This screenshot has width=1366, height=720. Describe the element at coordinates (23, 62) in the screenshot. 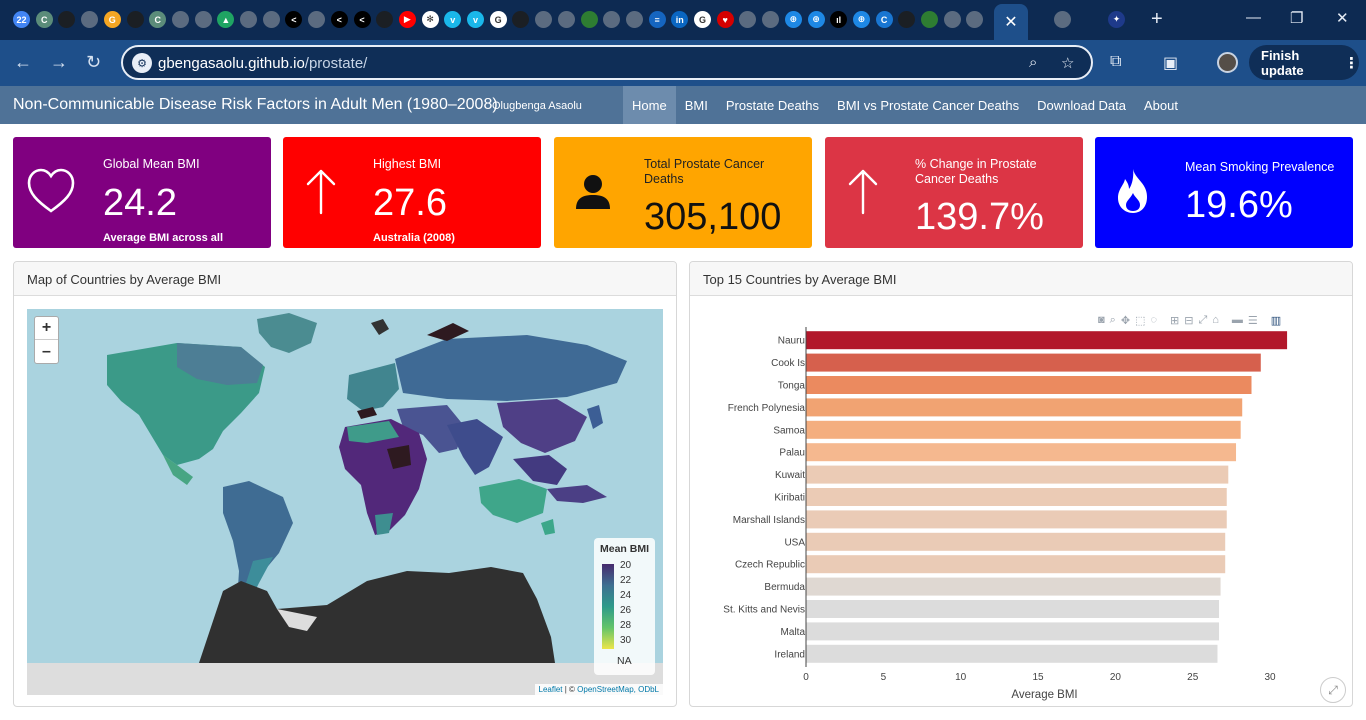

I see `back-icon: ←` at that location.